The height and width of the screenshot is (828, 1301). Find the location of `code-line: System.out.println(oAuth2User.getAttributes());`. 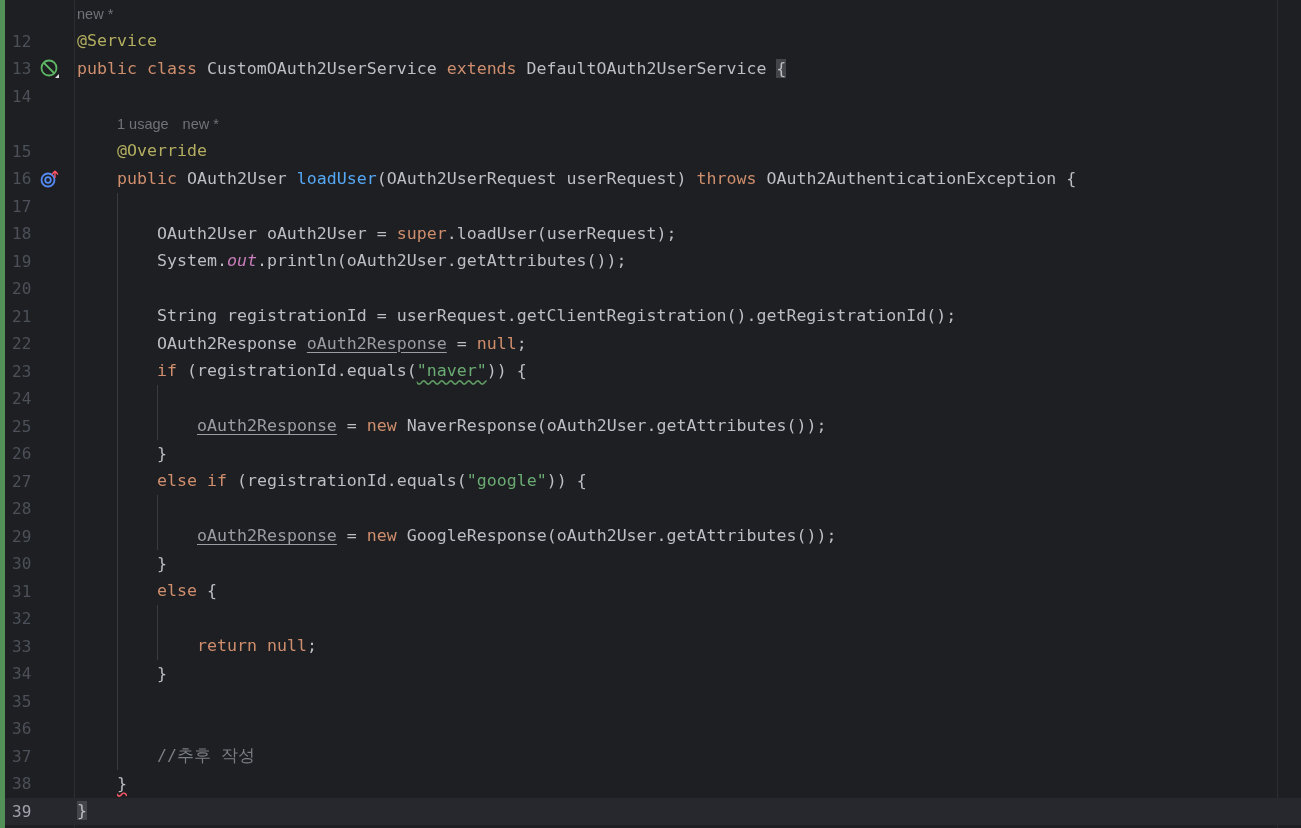

code-line: System.out.println(oAuth2User.getAttributes()); is located at coordinates (392, 261).